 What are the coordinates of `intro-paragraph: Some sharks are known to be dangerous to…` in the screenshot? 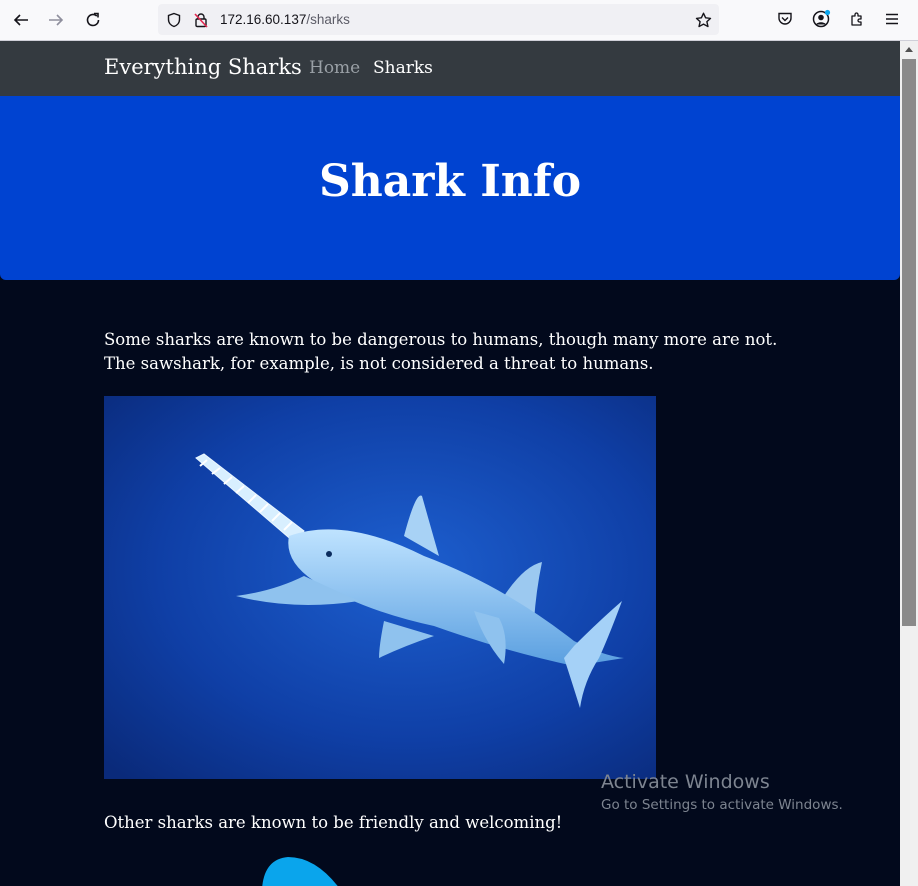 It's located at (441, 351).